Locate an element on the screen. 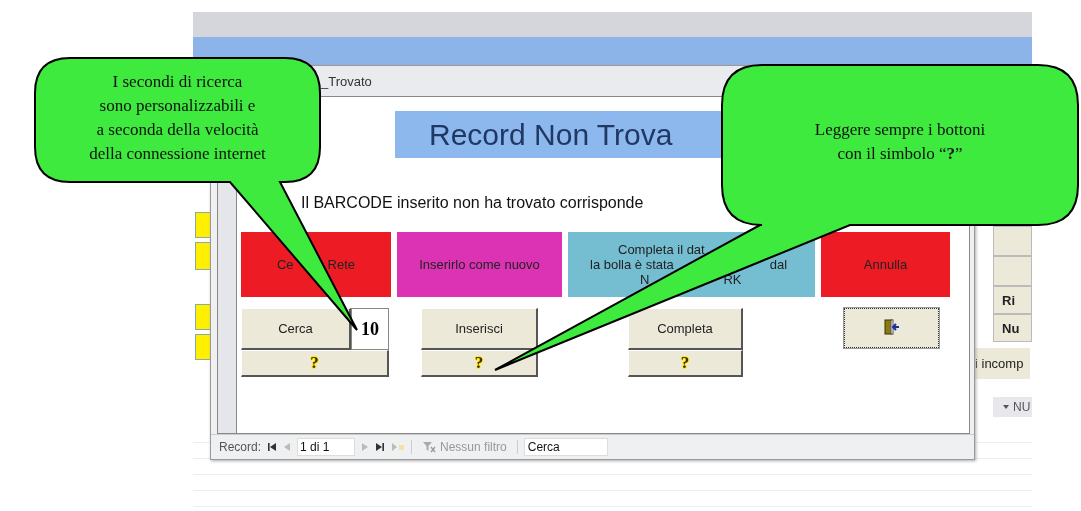 This screenshot has width=1081, height=511. door-arrow-icon is located at coordinates (891, 326).